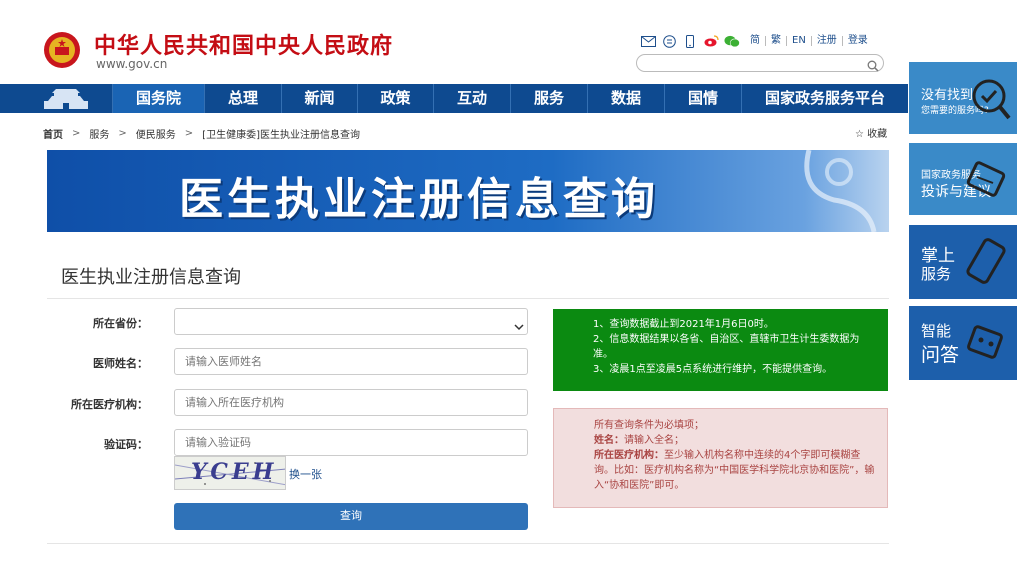  Describe the element at coordinates (877, 134) in the screenshot. I see `favorite-label: 收藏` at that location.